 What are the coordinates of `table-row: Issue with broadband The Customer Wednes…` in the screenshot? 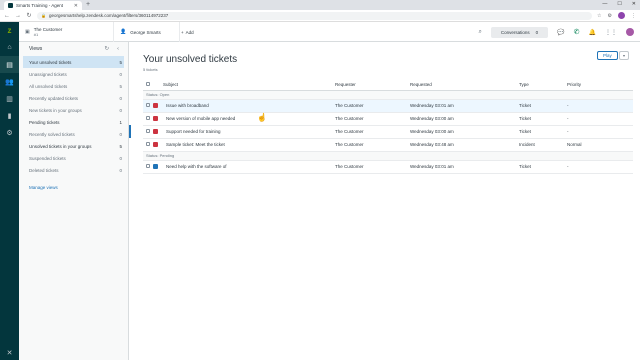 It's located at (388, 106).